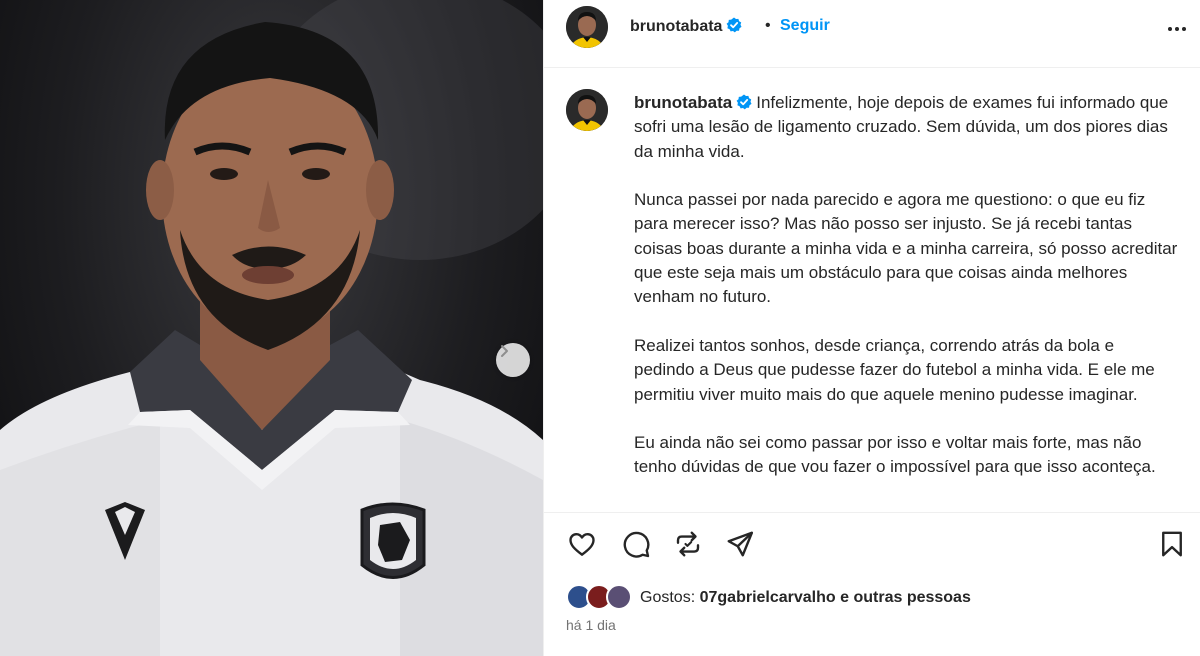 This screenshot has height=656, width=1200. Describe the element at coordinates (668, 597) in the screenshot. I see `likes-prefix: Gostos:` at that location.